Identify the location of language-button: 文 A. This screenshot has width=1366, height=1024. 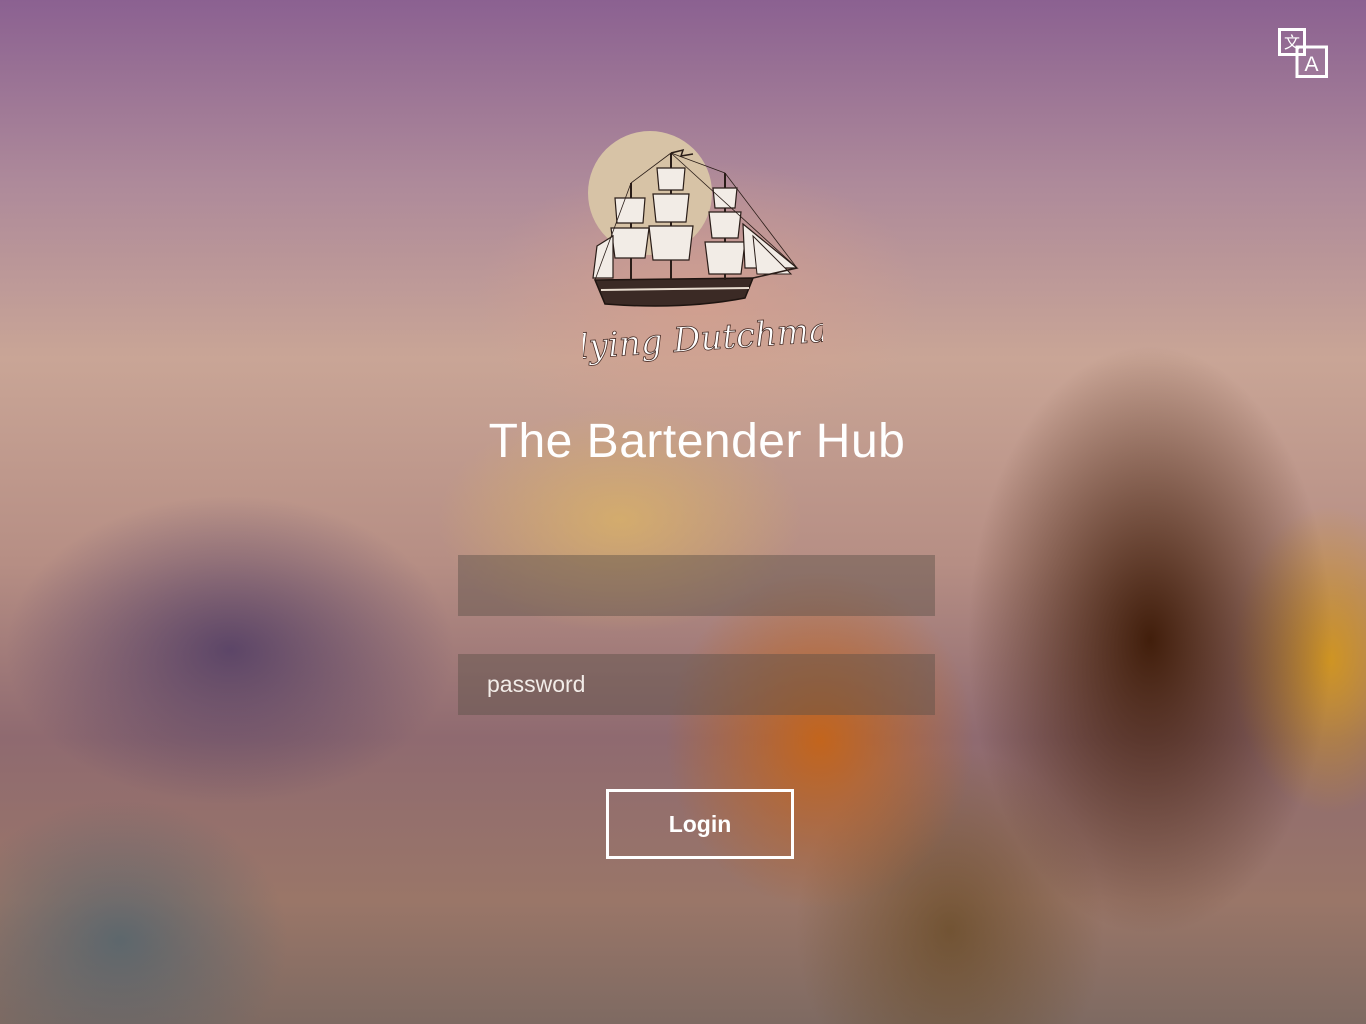
(1303, 53).